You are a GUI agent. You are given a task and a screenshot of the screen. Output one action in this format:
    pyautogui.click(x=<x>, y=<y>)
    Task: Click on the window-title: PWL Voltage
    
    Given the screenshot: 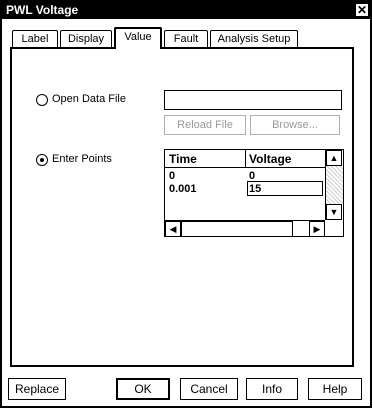 What is the action you would take?
    pyautogui.click(x=42, y=10)
    